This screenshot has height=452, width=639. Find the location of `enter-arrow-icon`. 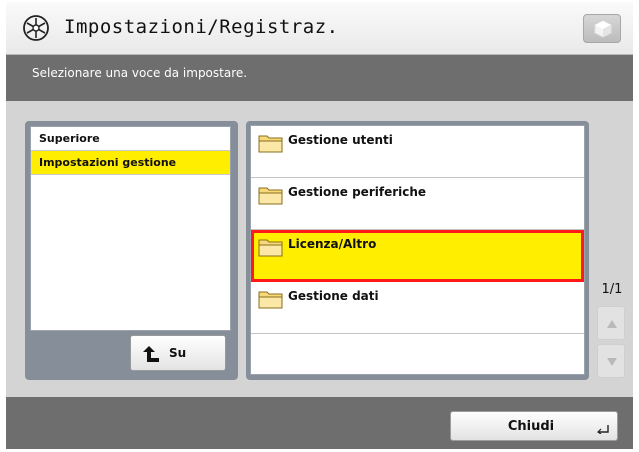

enter-arrow-icon is located at coordinates (603, 429).